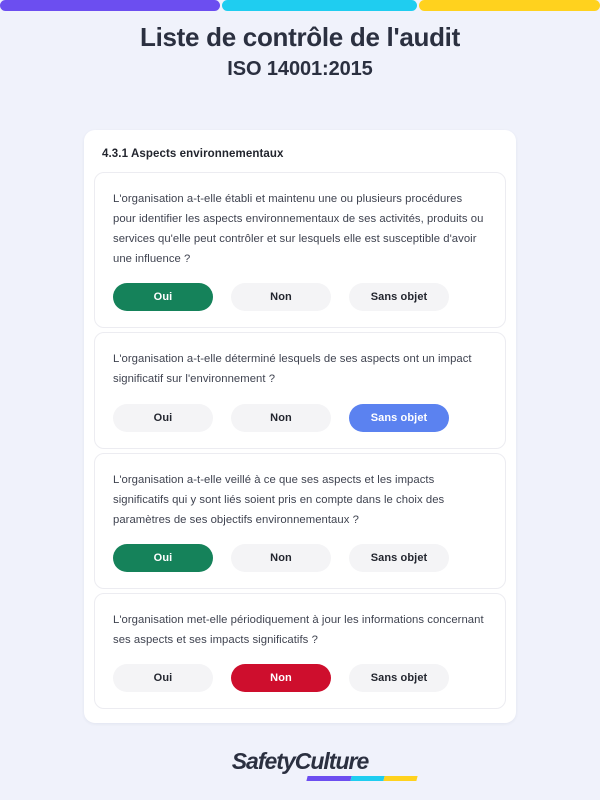 Image resolution: width=600 pixels, height=800 pixels. Describe the element at coordinates (509, 5) in the screenshot. I see `brand-bar-yellow` at that location.